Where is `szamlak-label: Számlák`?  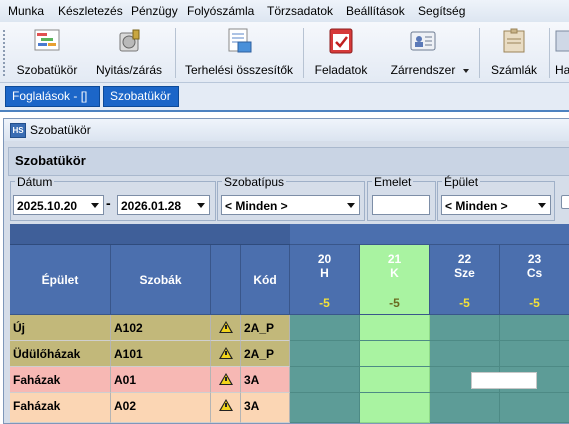
szamlak-label: Számlák is located at coordinates (513, 70).